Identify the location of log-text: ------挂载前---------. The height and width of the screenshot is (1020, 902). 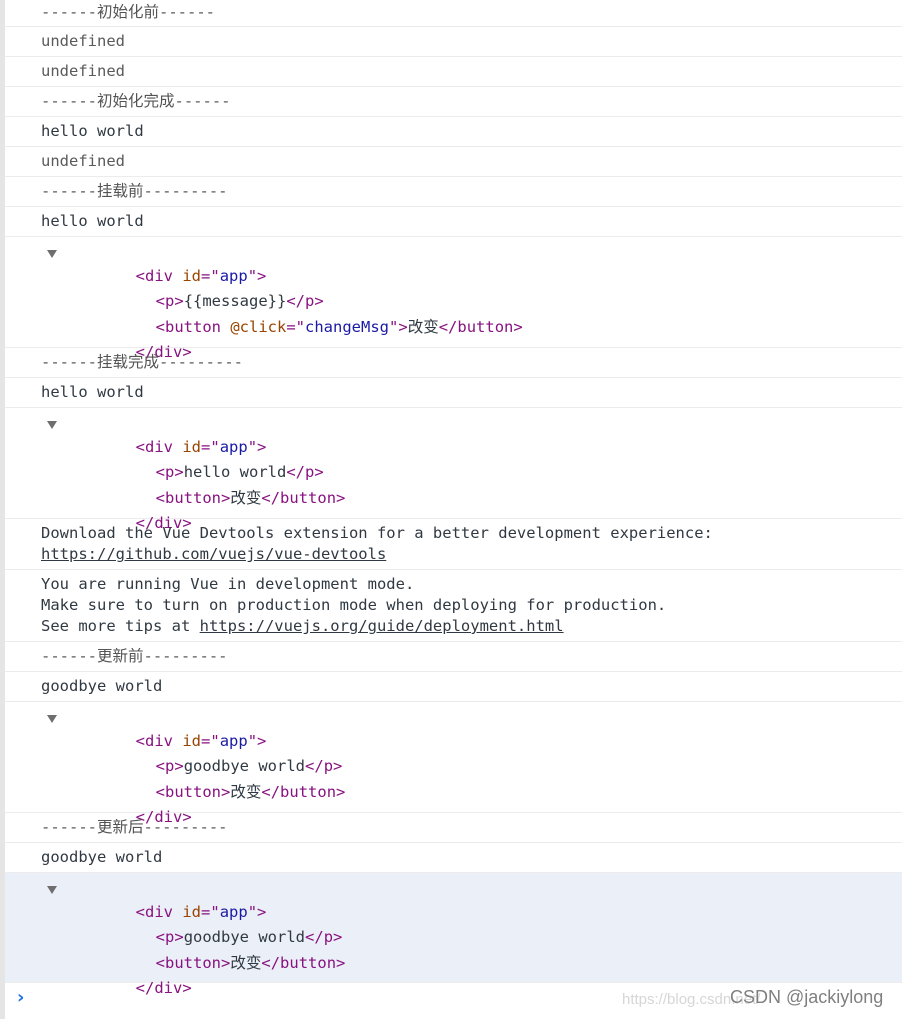
(134, 191).